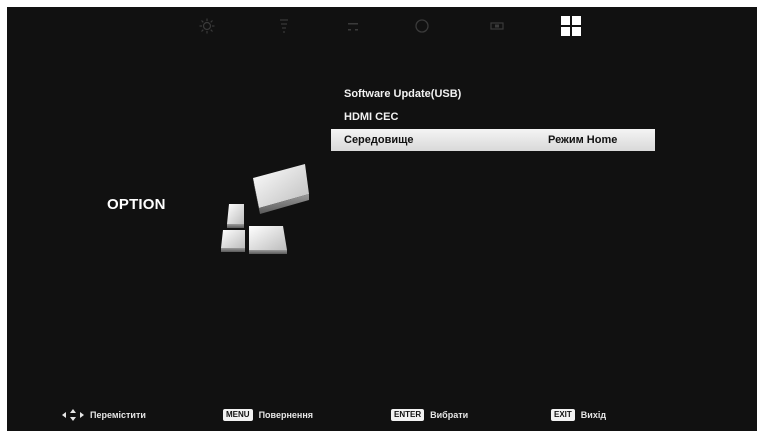 Image resolution: width=764 pixels, height=436 pixels. I want to click on menu-item-label: HDMI CEC, so click(371, 117).